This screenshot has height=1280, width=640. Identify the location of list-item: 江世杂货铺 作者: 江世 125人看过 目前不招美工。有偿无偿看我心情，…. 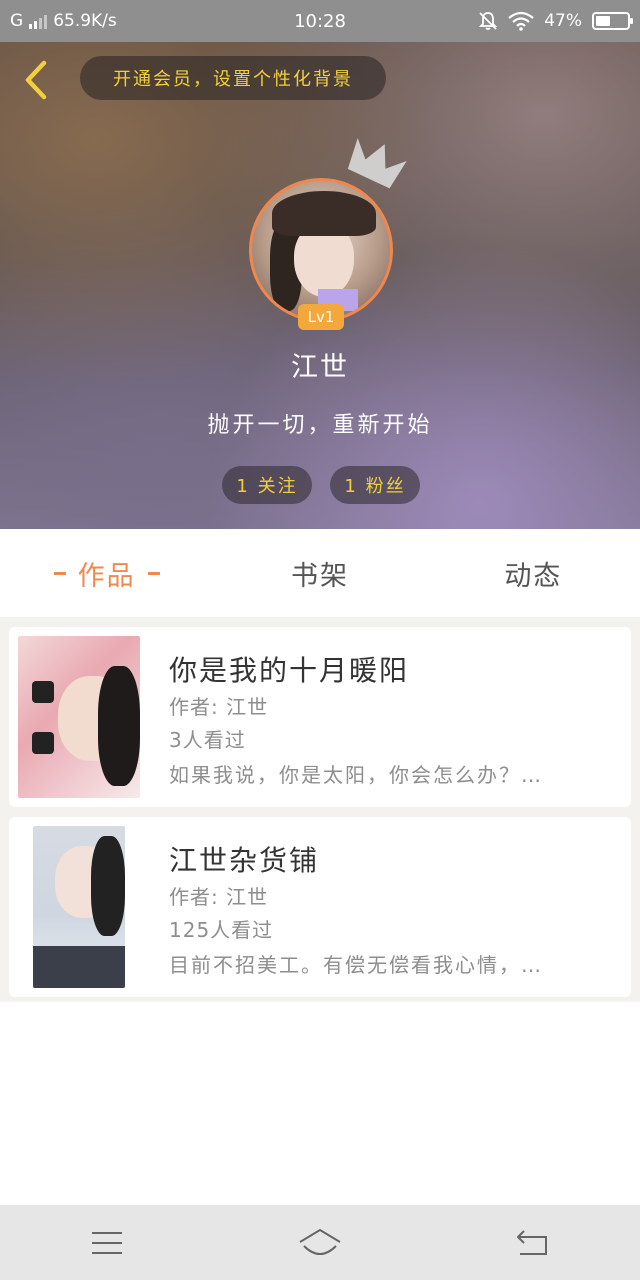
(320, 907).